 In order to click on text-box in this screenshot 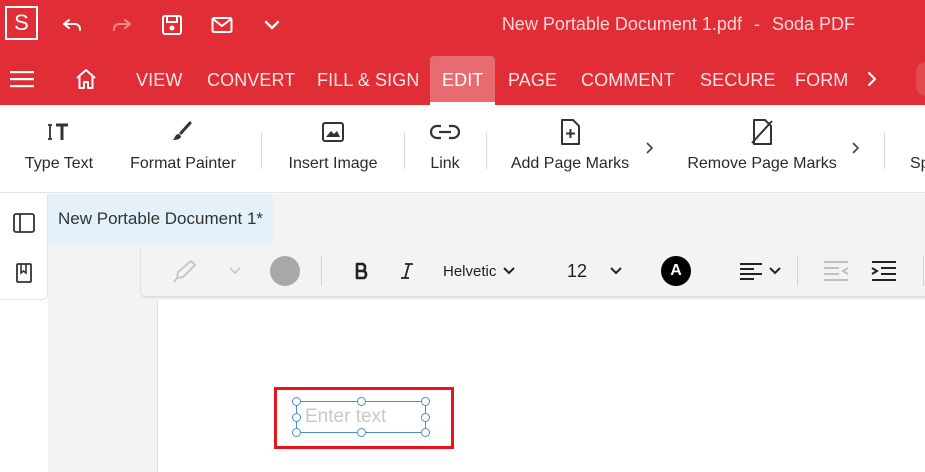, I will do `click(361, 417)`.